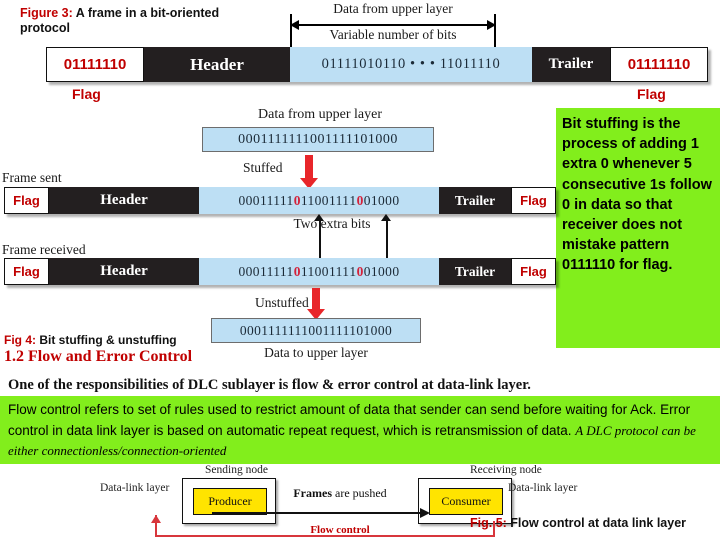  I want to click on data-to-upper-layer-label: Data to upper layer, so click(316, 352).